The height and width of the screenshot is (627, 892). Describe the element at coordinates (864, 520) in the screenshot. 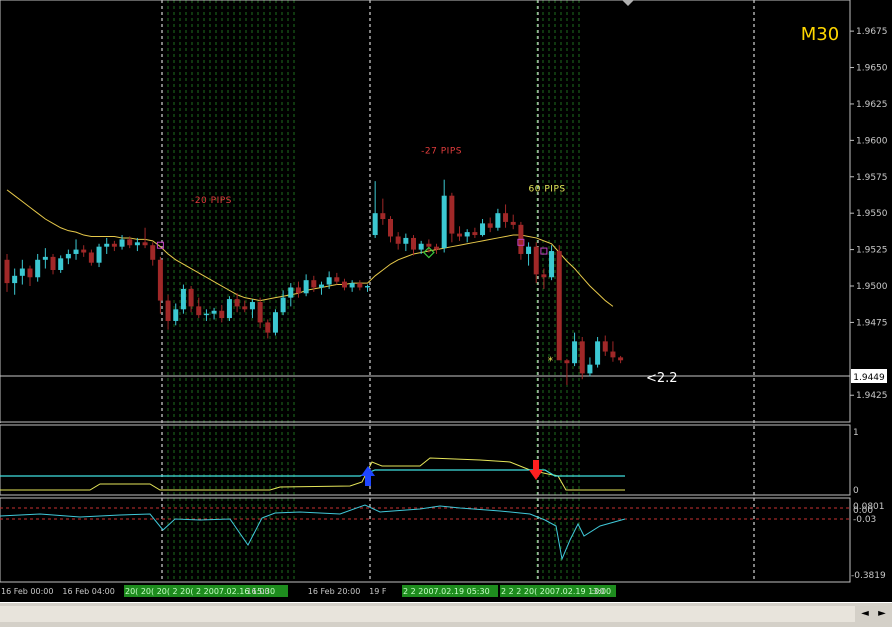

I see `osc-label-3: -0.03` at that location.